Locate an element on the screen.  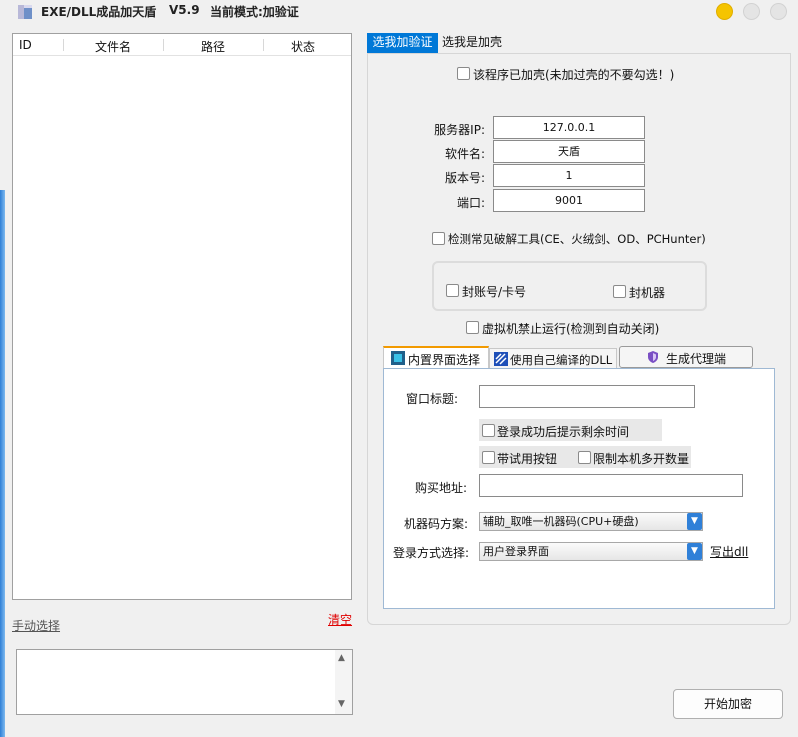
custom-dll-icon is located at coordinates (501, 359).